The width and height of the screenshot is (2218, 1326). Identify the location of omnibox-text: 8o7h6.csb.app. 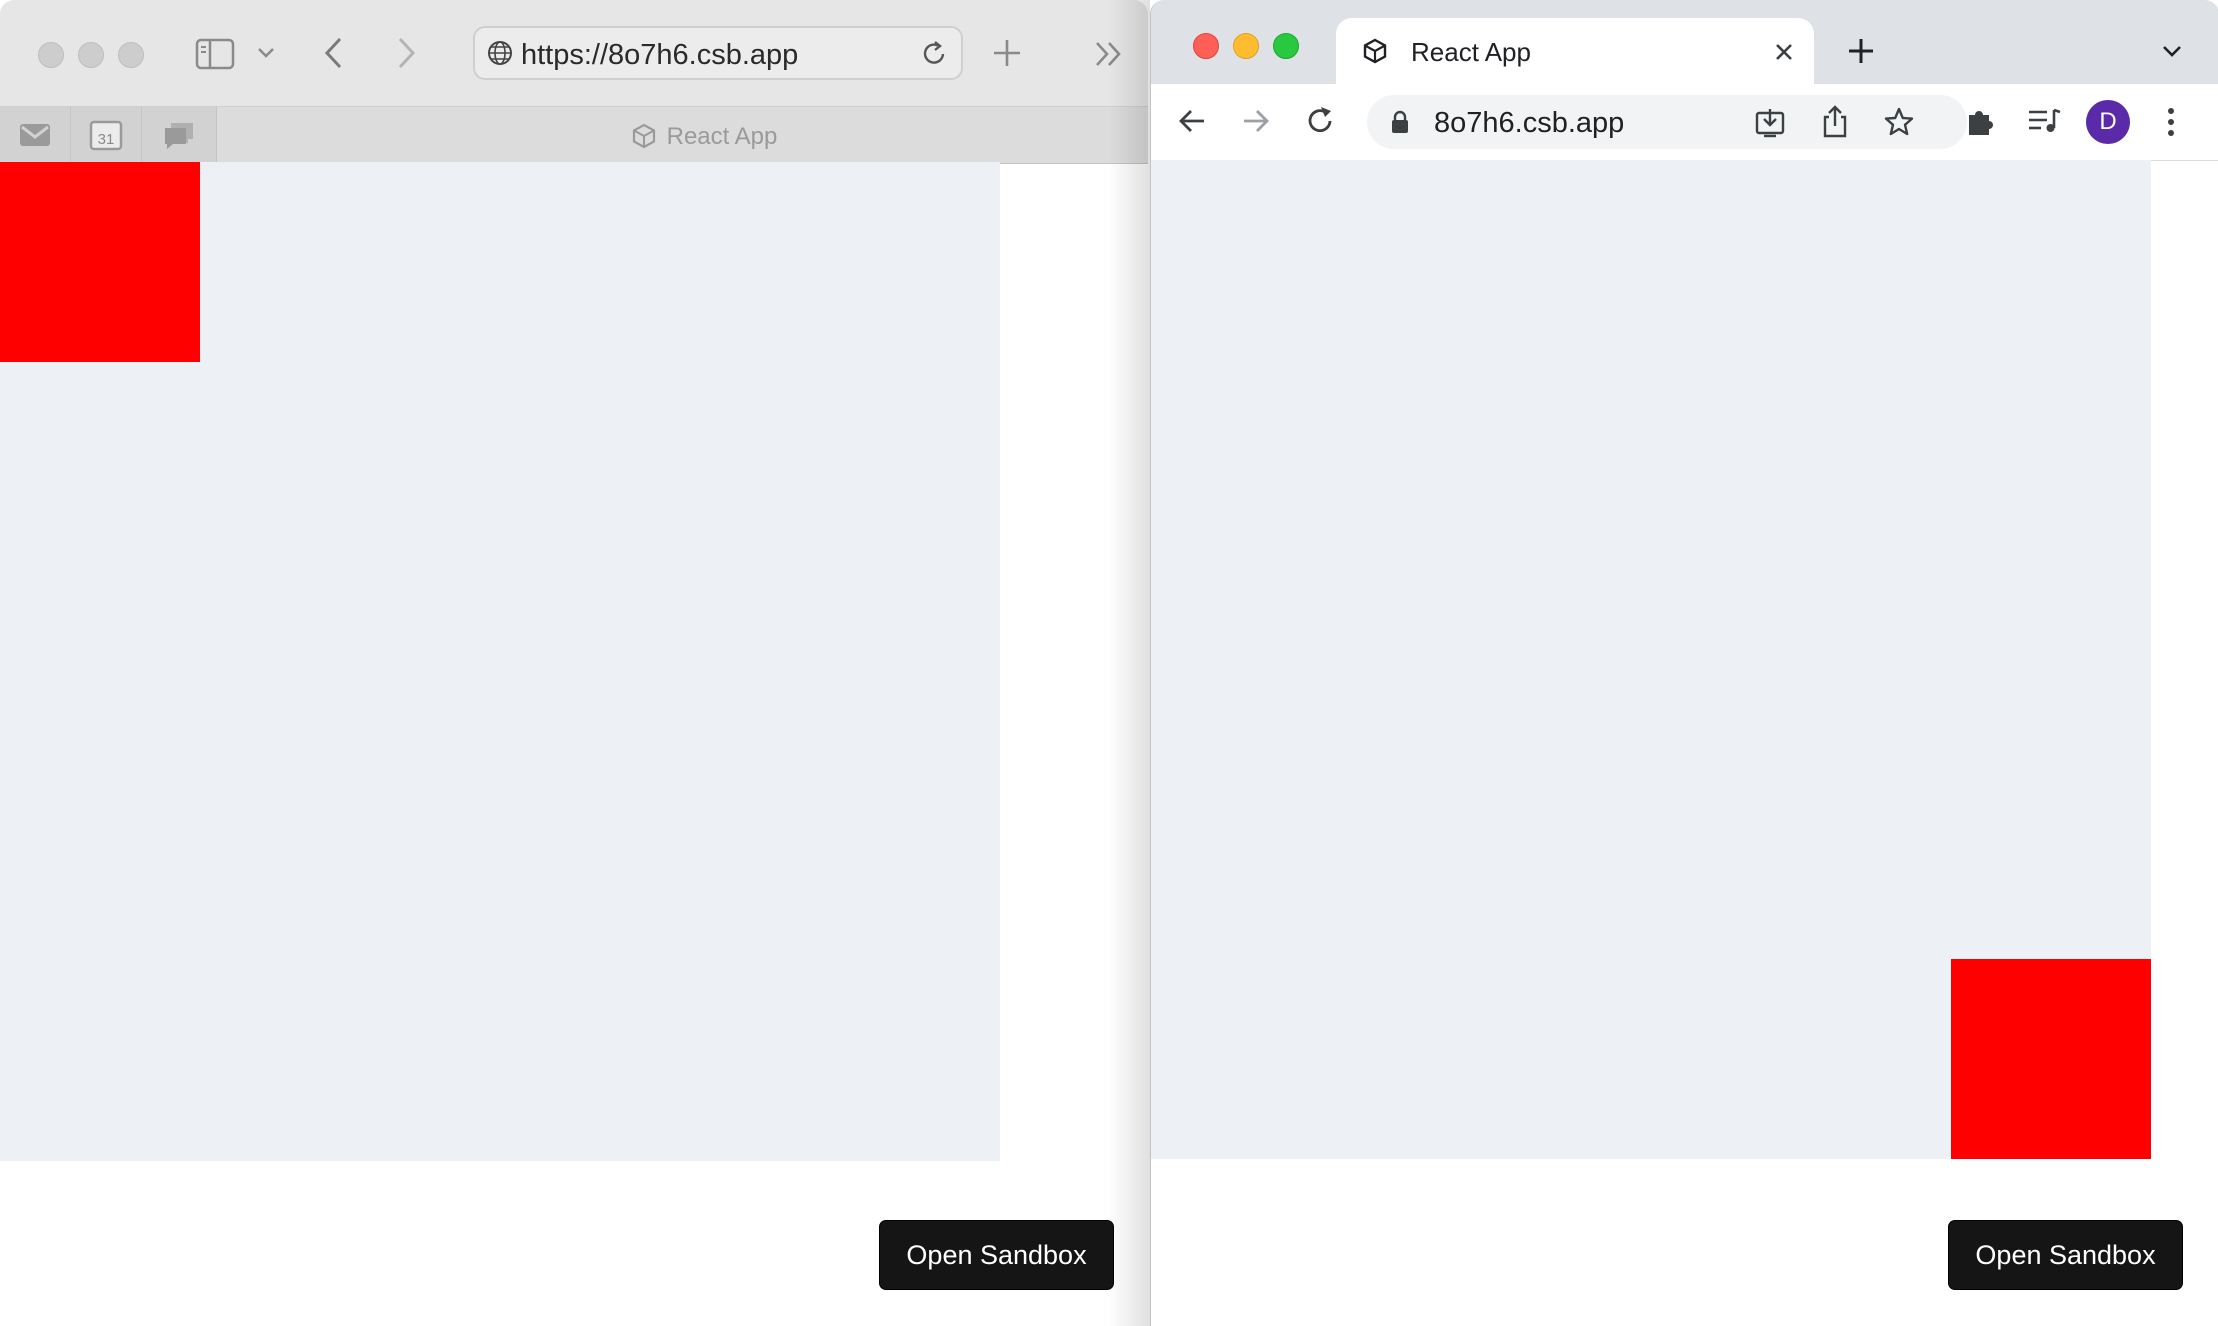
(1529, 123).